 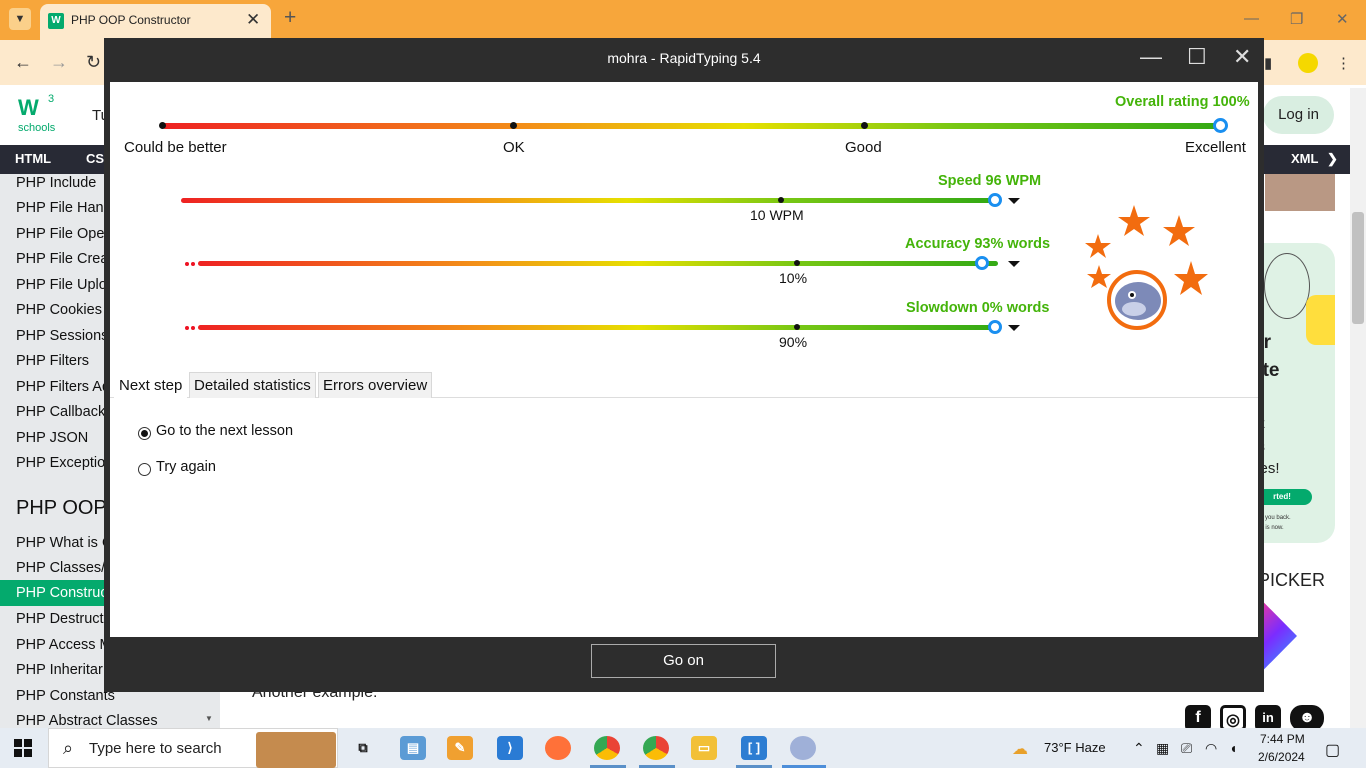 I want to click on chrome-profile-icon, so click(x=656, y=748).